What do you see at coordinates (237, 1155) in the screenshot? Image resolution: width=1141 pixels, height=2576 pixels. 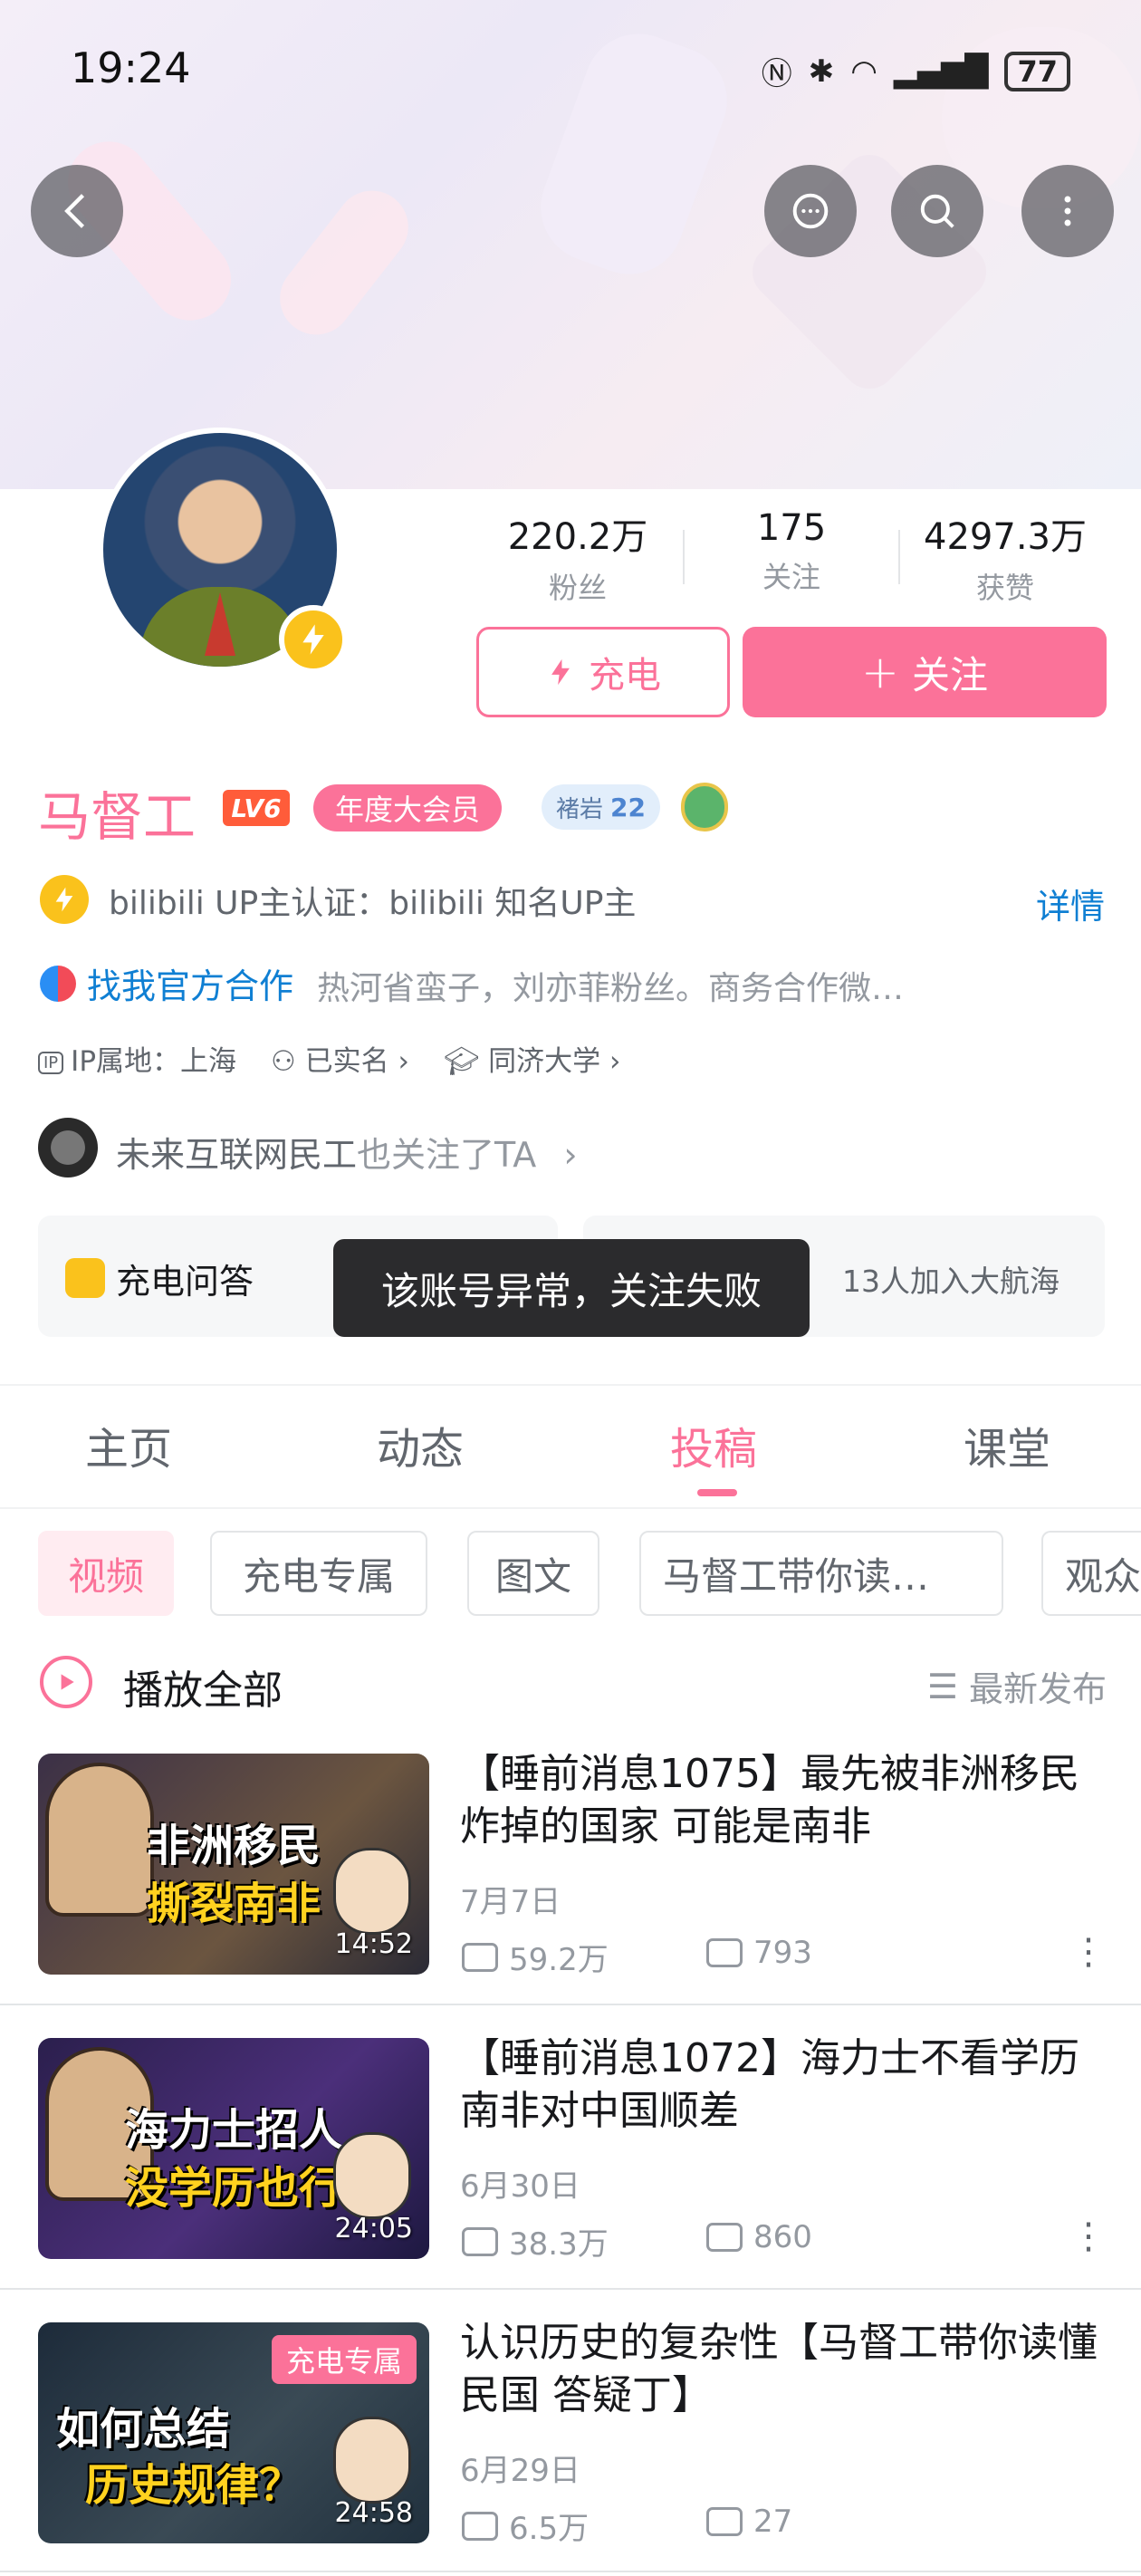 I see `mutual-fan-name: 未来互联网民工` at bounding box center [237, 1155].